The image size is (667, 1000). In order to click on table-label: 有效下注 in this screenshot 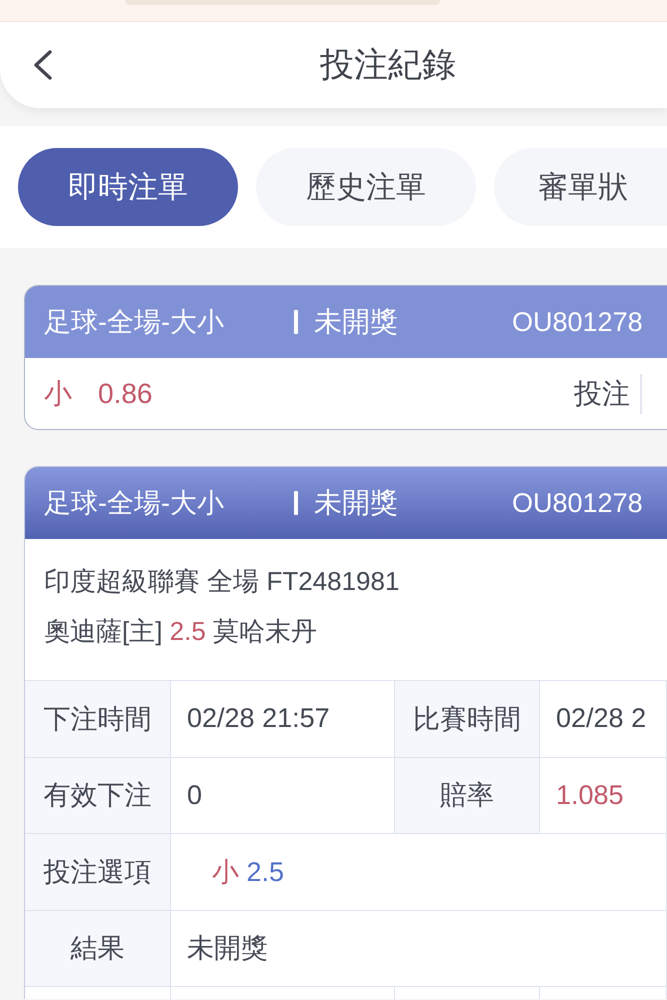, I will do `click(98, 796)`.